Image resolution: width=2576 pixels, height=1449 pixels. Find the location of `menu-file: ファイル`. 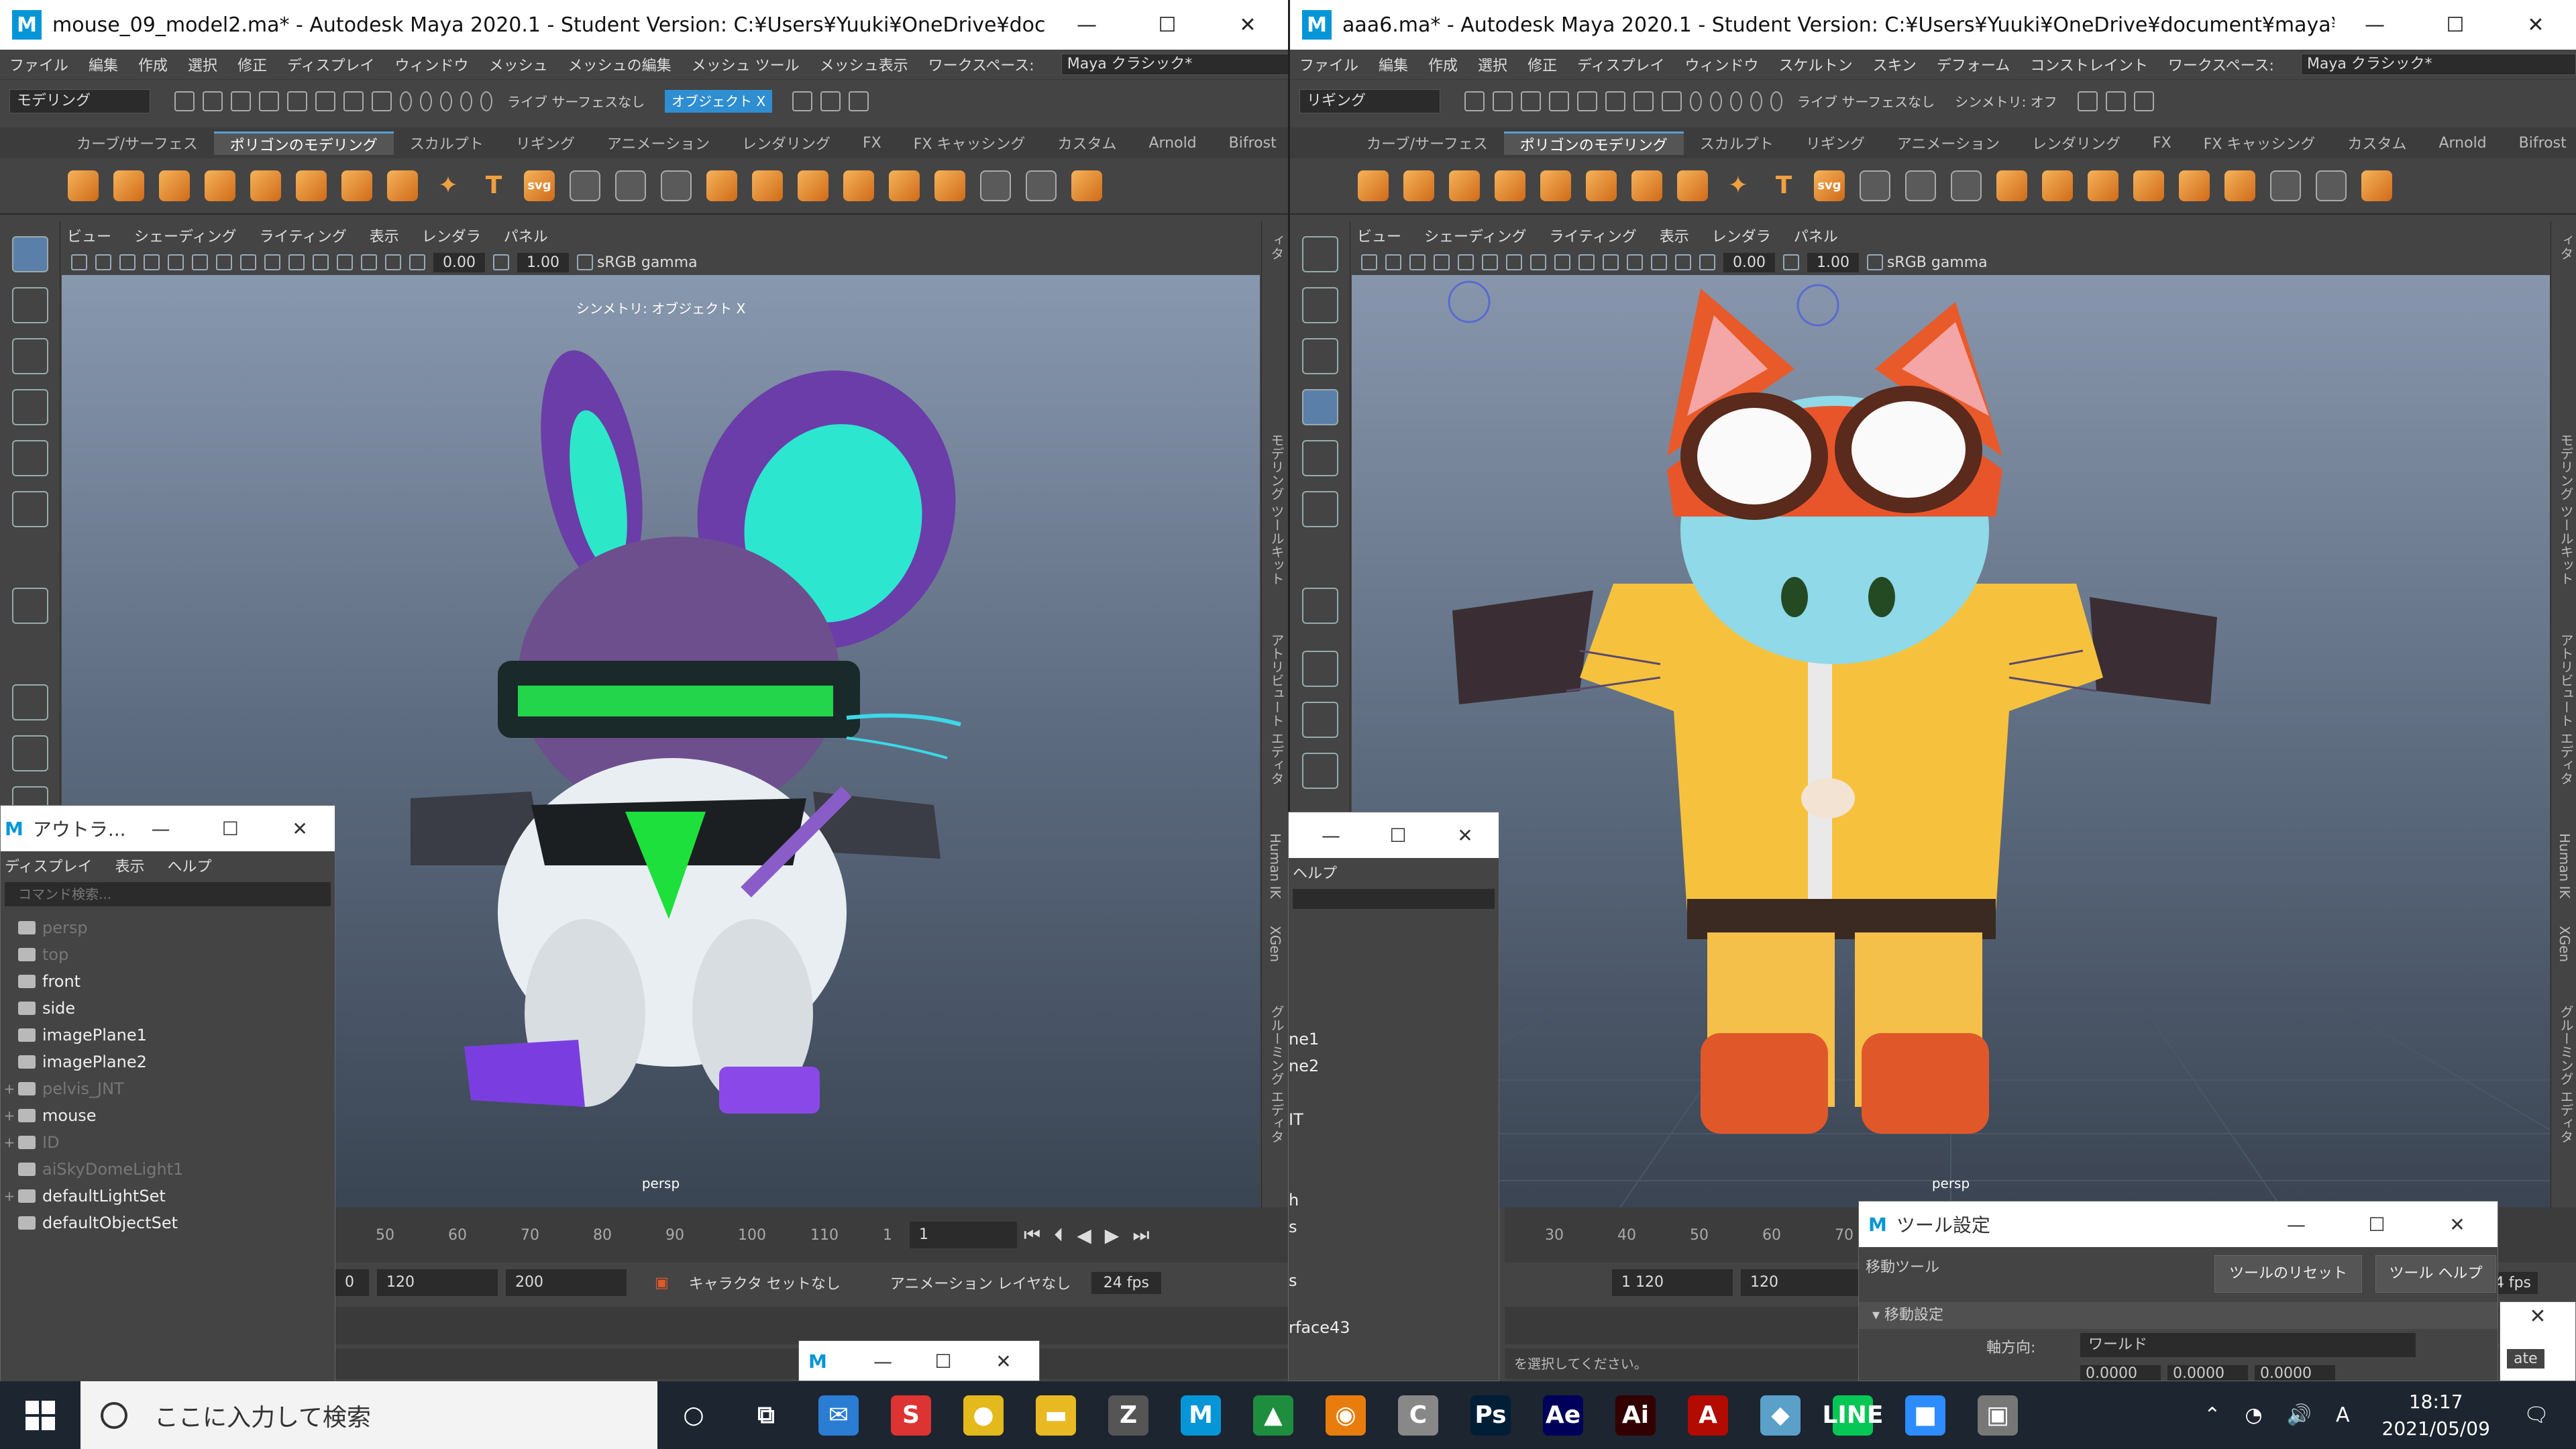

menu-file: ファイル is located at coordinates (1328, 64).